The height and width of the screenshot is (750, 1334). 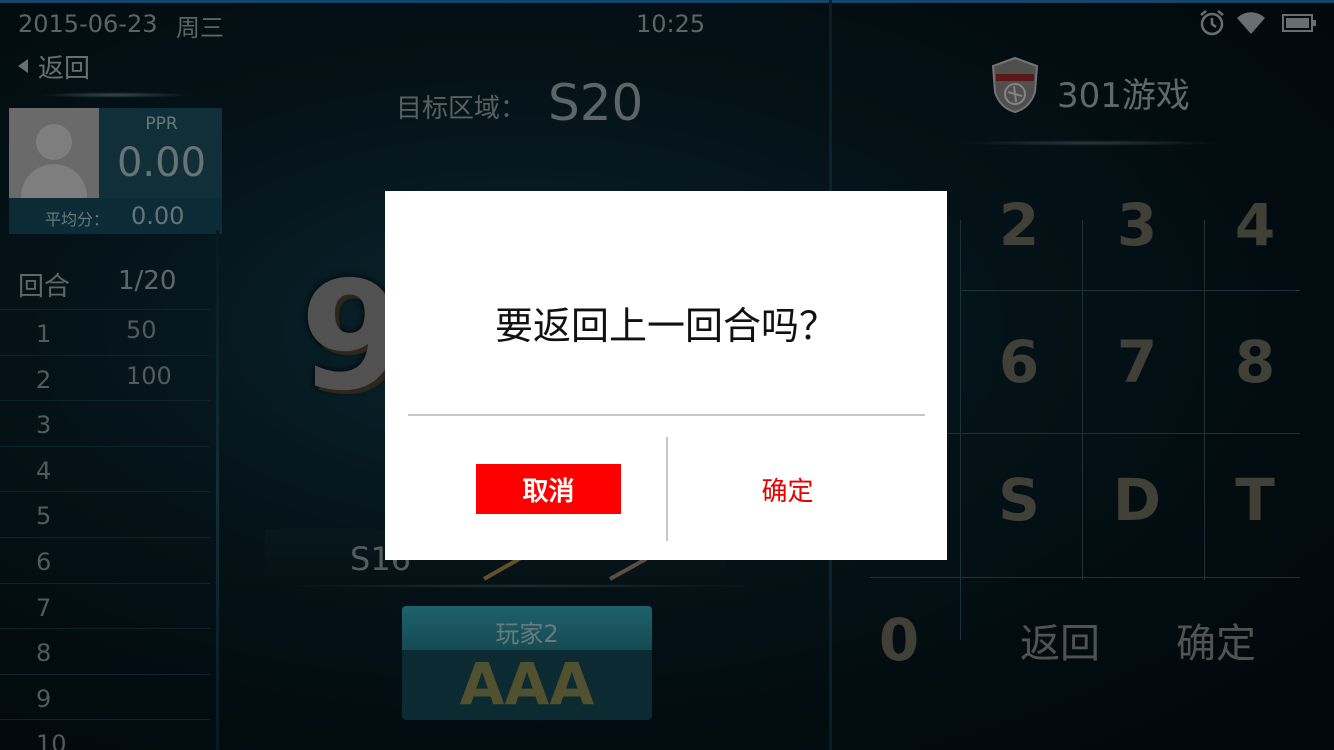 What do you see at coordinates (787, 489) in the screenshot?
I see `confirm-button: 确定` at bounding box center [787, 489].